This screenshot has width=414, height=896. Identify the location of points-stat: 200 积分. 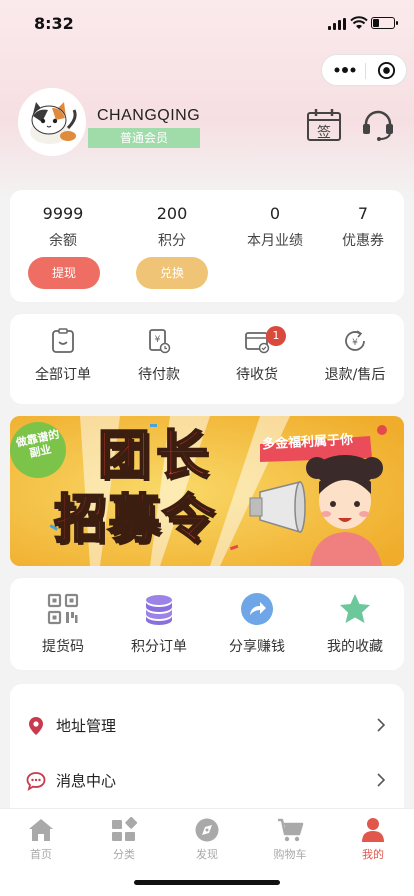
(172, 227).